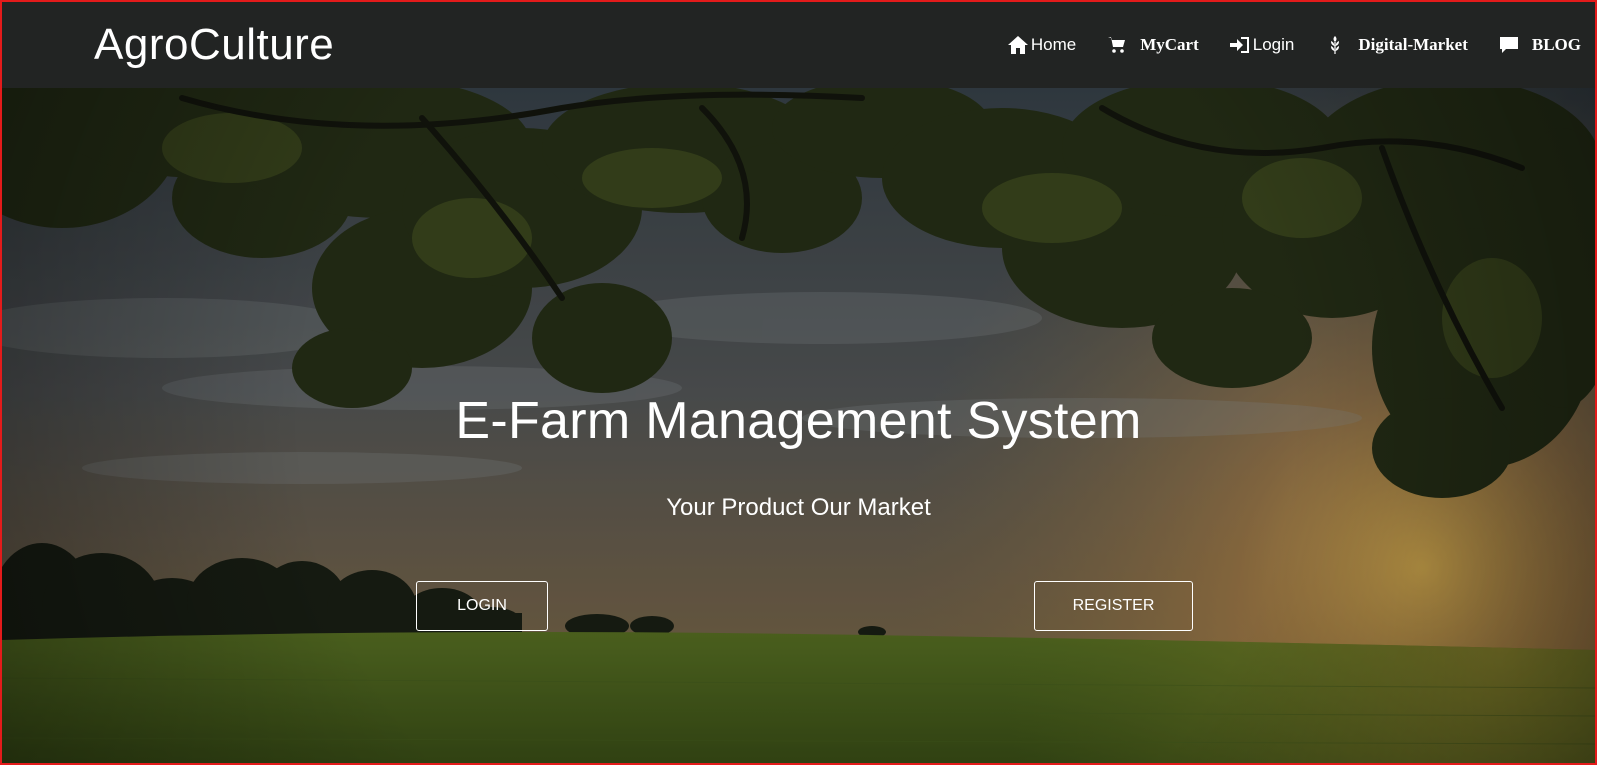 This screenshot has height=765, width=1597. I want to click on login-icon, so click(1240, 45).